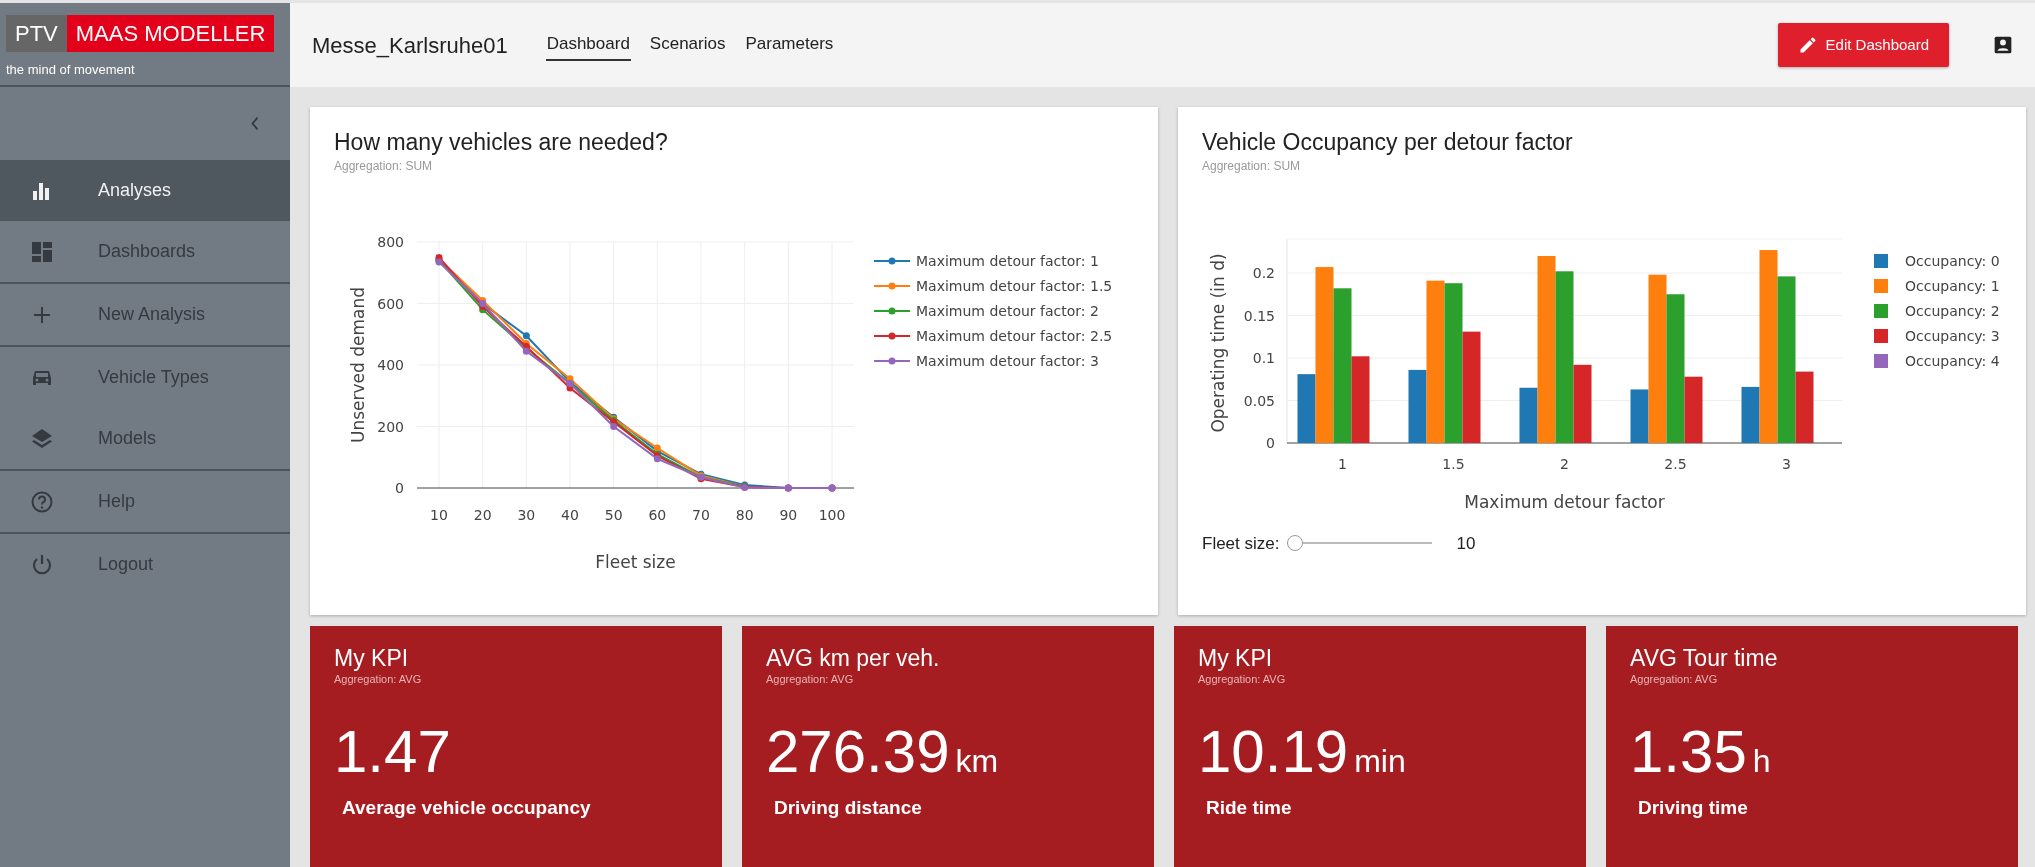 The image size is (2035, 867). Describe the element at coordinates (832, 514) in the screenshot. I see `tick-label: 100` at that location.